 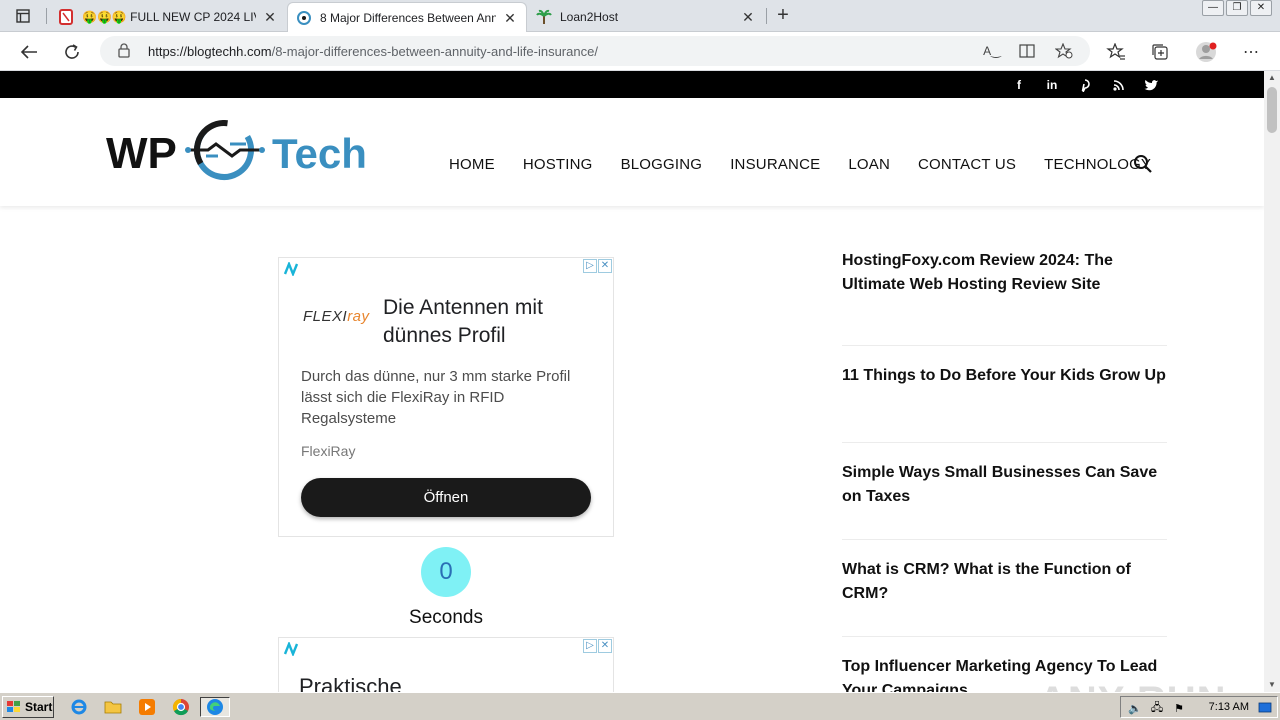 What do you see at coordinates (1272, 685) in the screenshot?
I see `scroll-down-icon: ▼` at bounding box center [1272, 685].